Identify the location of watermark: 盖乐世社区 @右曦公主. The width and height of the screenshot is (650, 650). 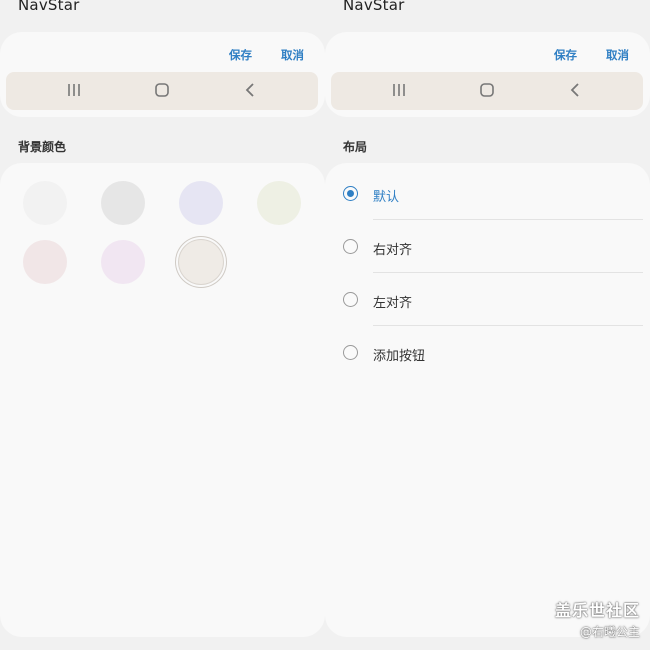
(597, 618).